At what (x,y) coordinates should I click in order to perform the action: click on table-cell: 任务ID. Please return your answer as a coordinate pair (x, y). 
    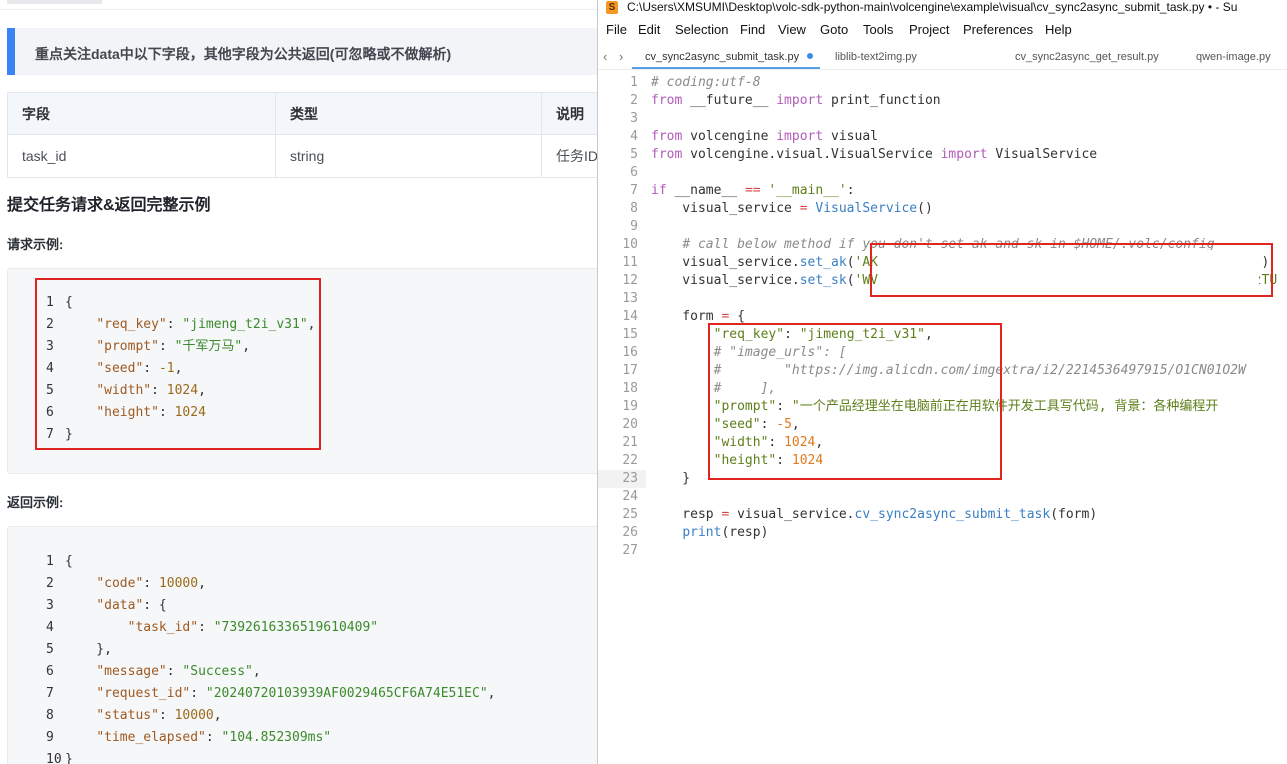
    Looking at the image, I should click on (569, 156).